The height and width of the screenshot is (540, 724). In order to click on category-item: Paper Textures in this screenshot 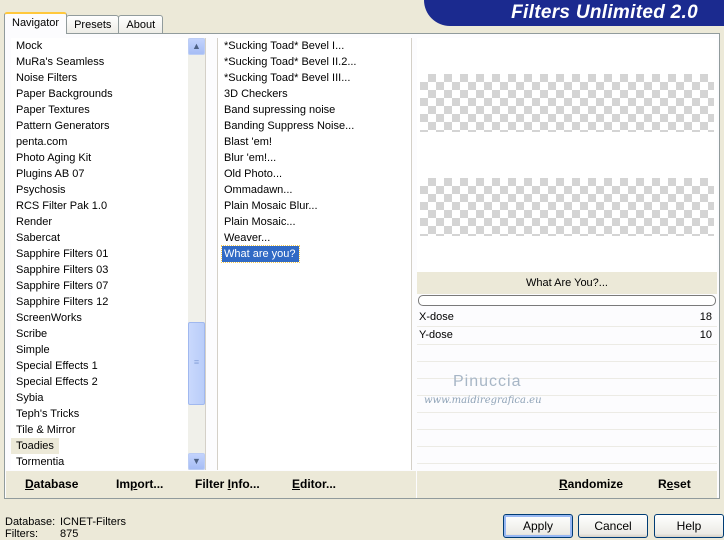, I will do `click(100, 110)`.